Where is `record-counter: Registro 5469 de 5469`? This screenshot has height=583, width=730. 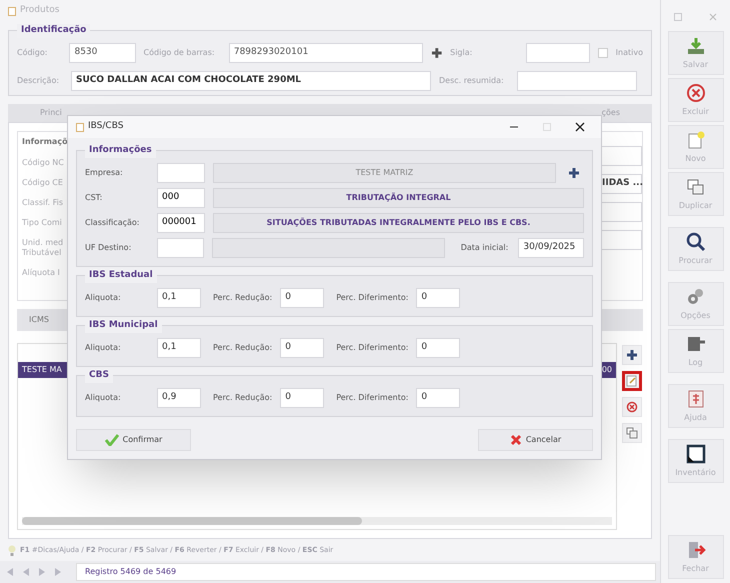
record-counter: Registro 5469 de 5469 is located at coordinates (366, 572).